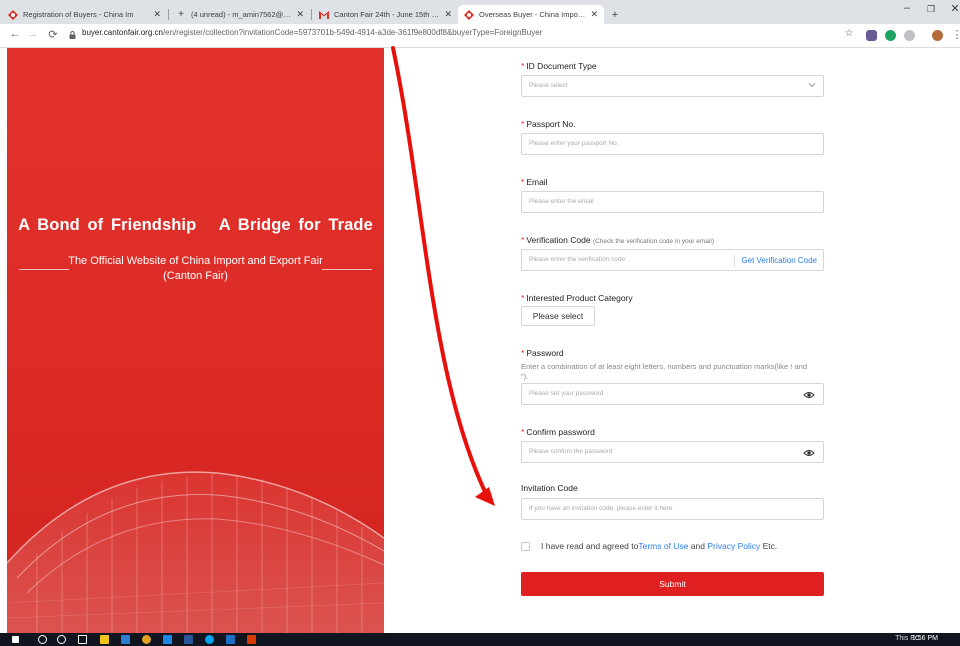  I want to click on tab-label: Overseas Buyer - China Import an, so click(533, 14).